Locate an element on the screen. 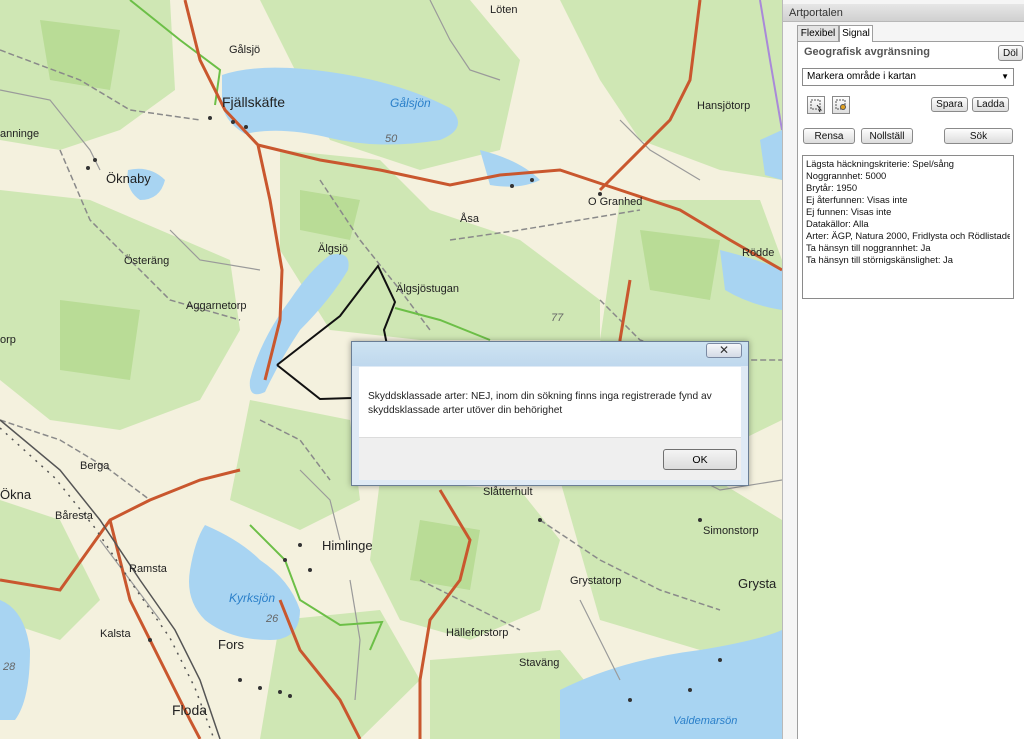  place-label: Älgsjöstugan is located at coordinates (427, 289).